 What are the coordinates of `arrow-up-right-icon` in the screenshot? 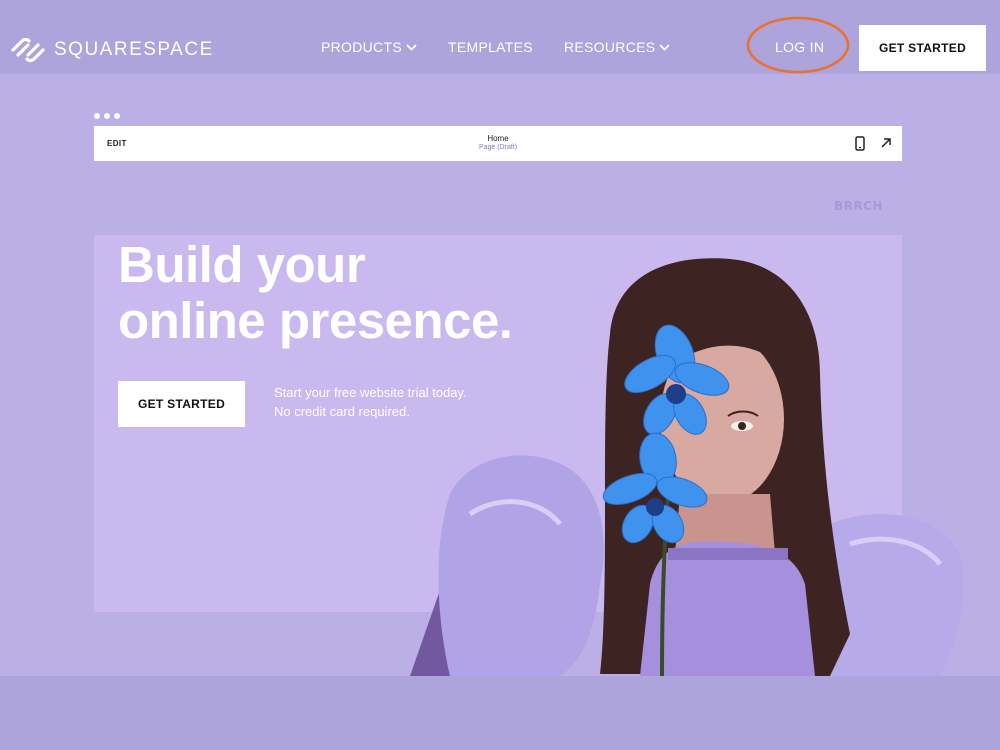 It's located at (886, 143).